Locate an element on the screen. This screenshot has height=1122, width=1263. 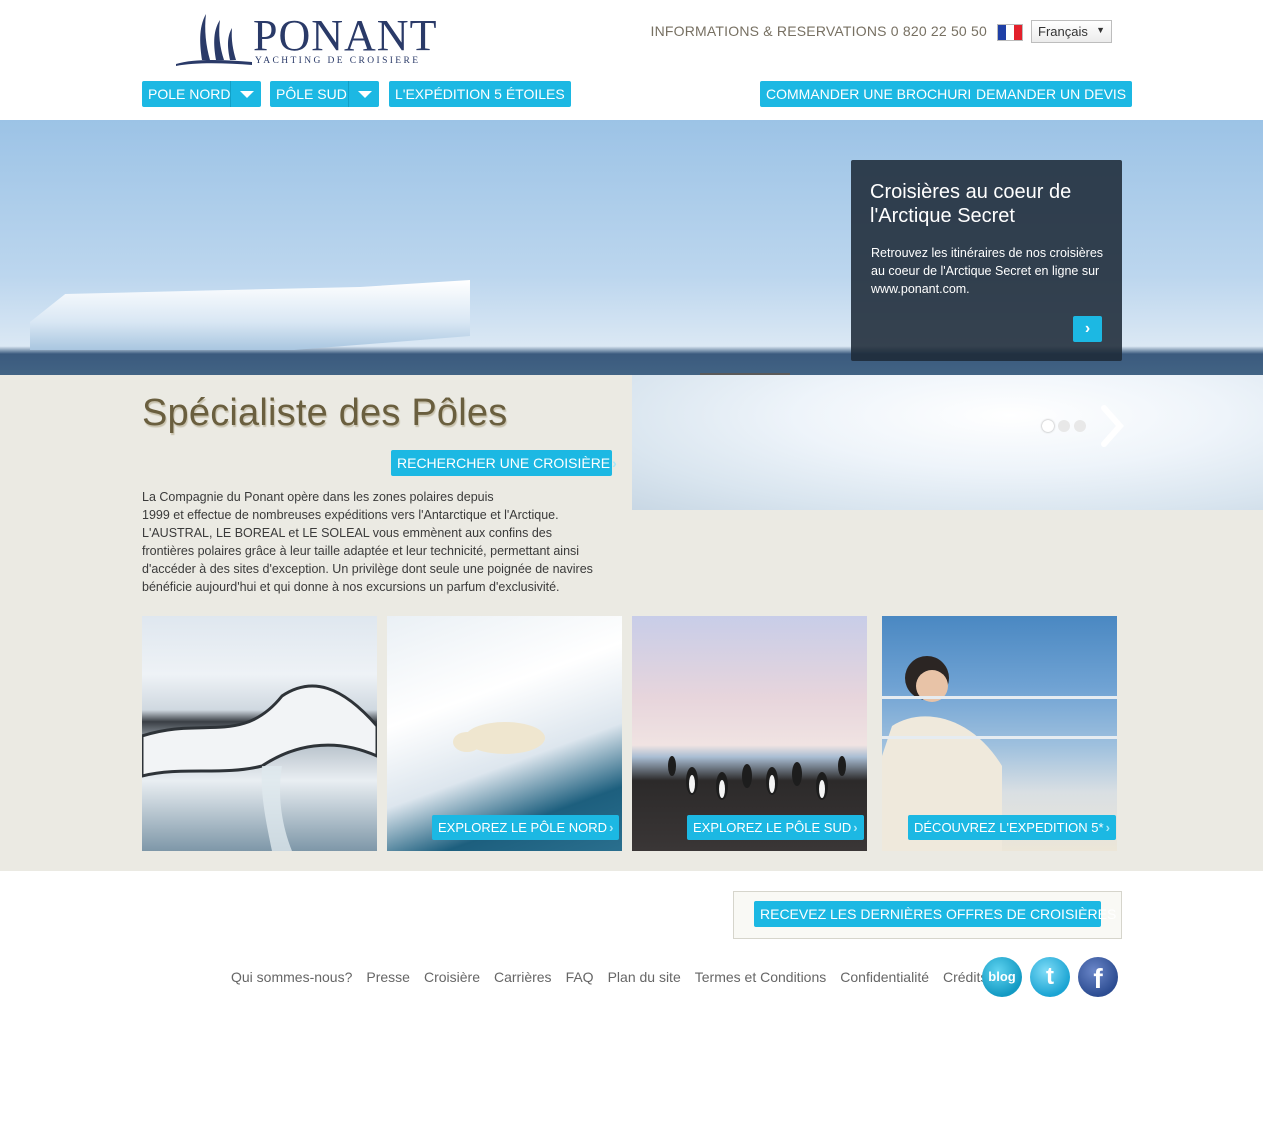
whale-tail-graphic is located at coordinates (259, 767).